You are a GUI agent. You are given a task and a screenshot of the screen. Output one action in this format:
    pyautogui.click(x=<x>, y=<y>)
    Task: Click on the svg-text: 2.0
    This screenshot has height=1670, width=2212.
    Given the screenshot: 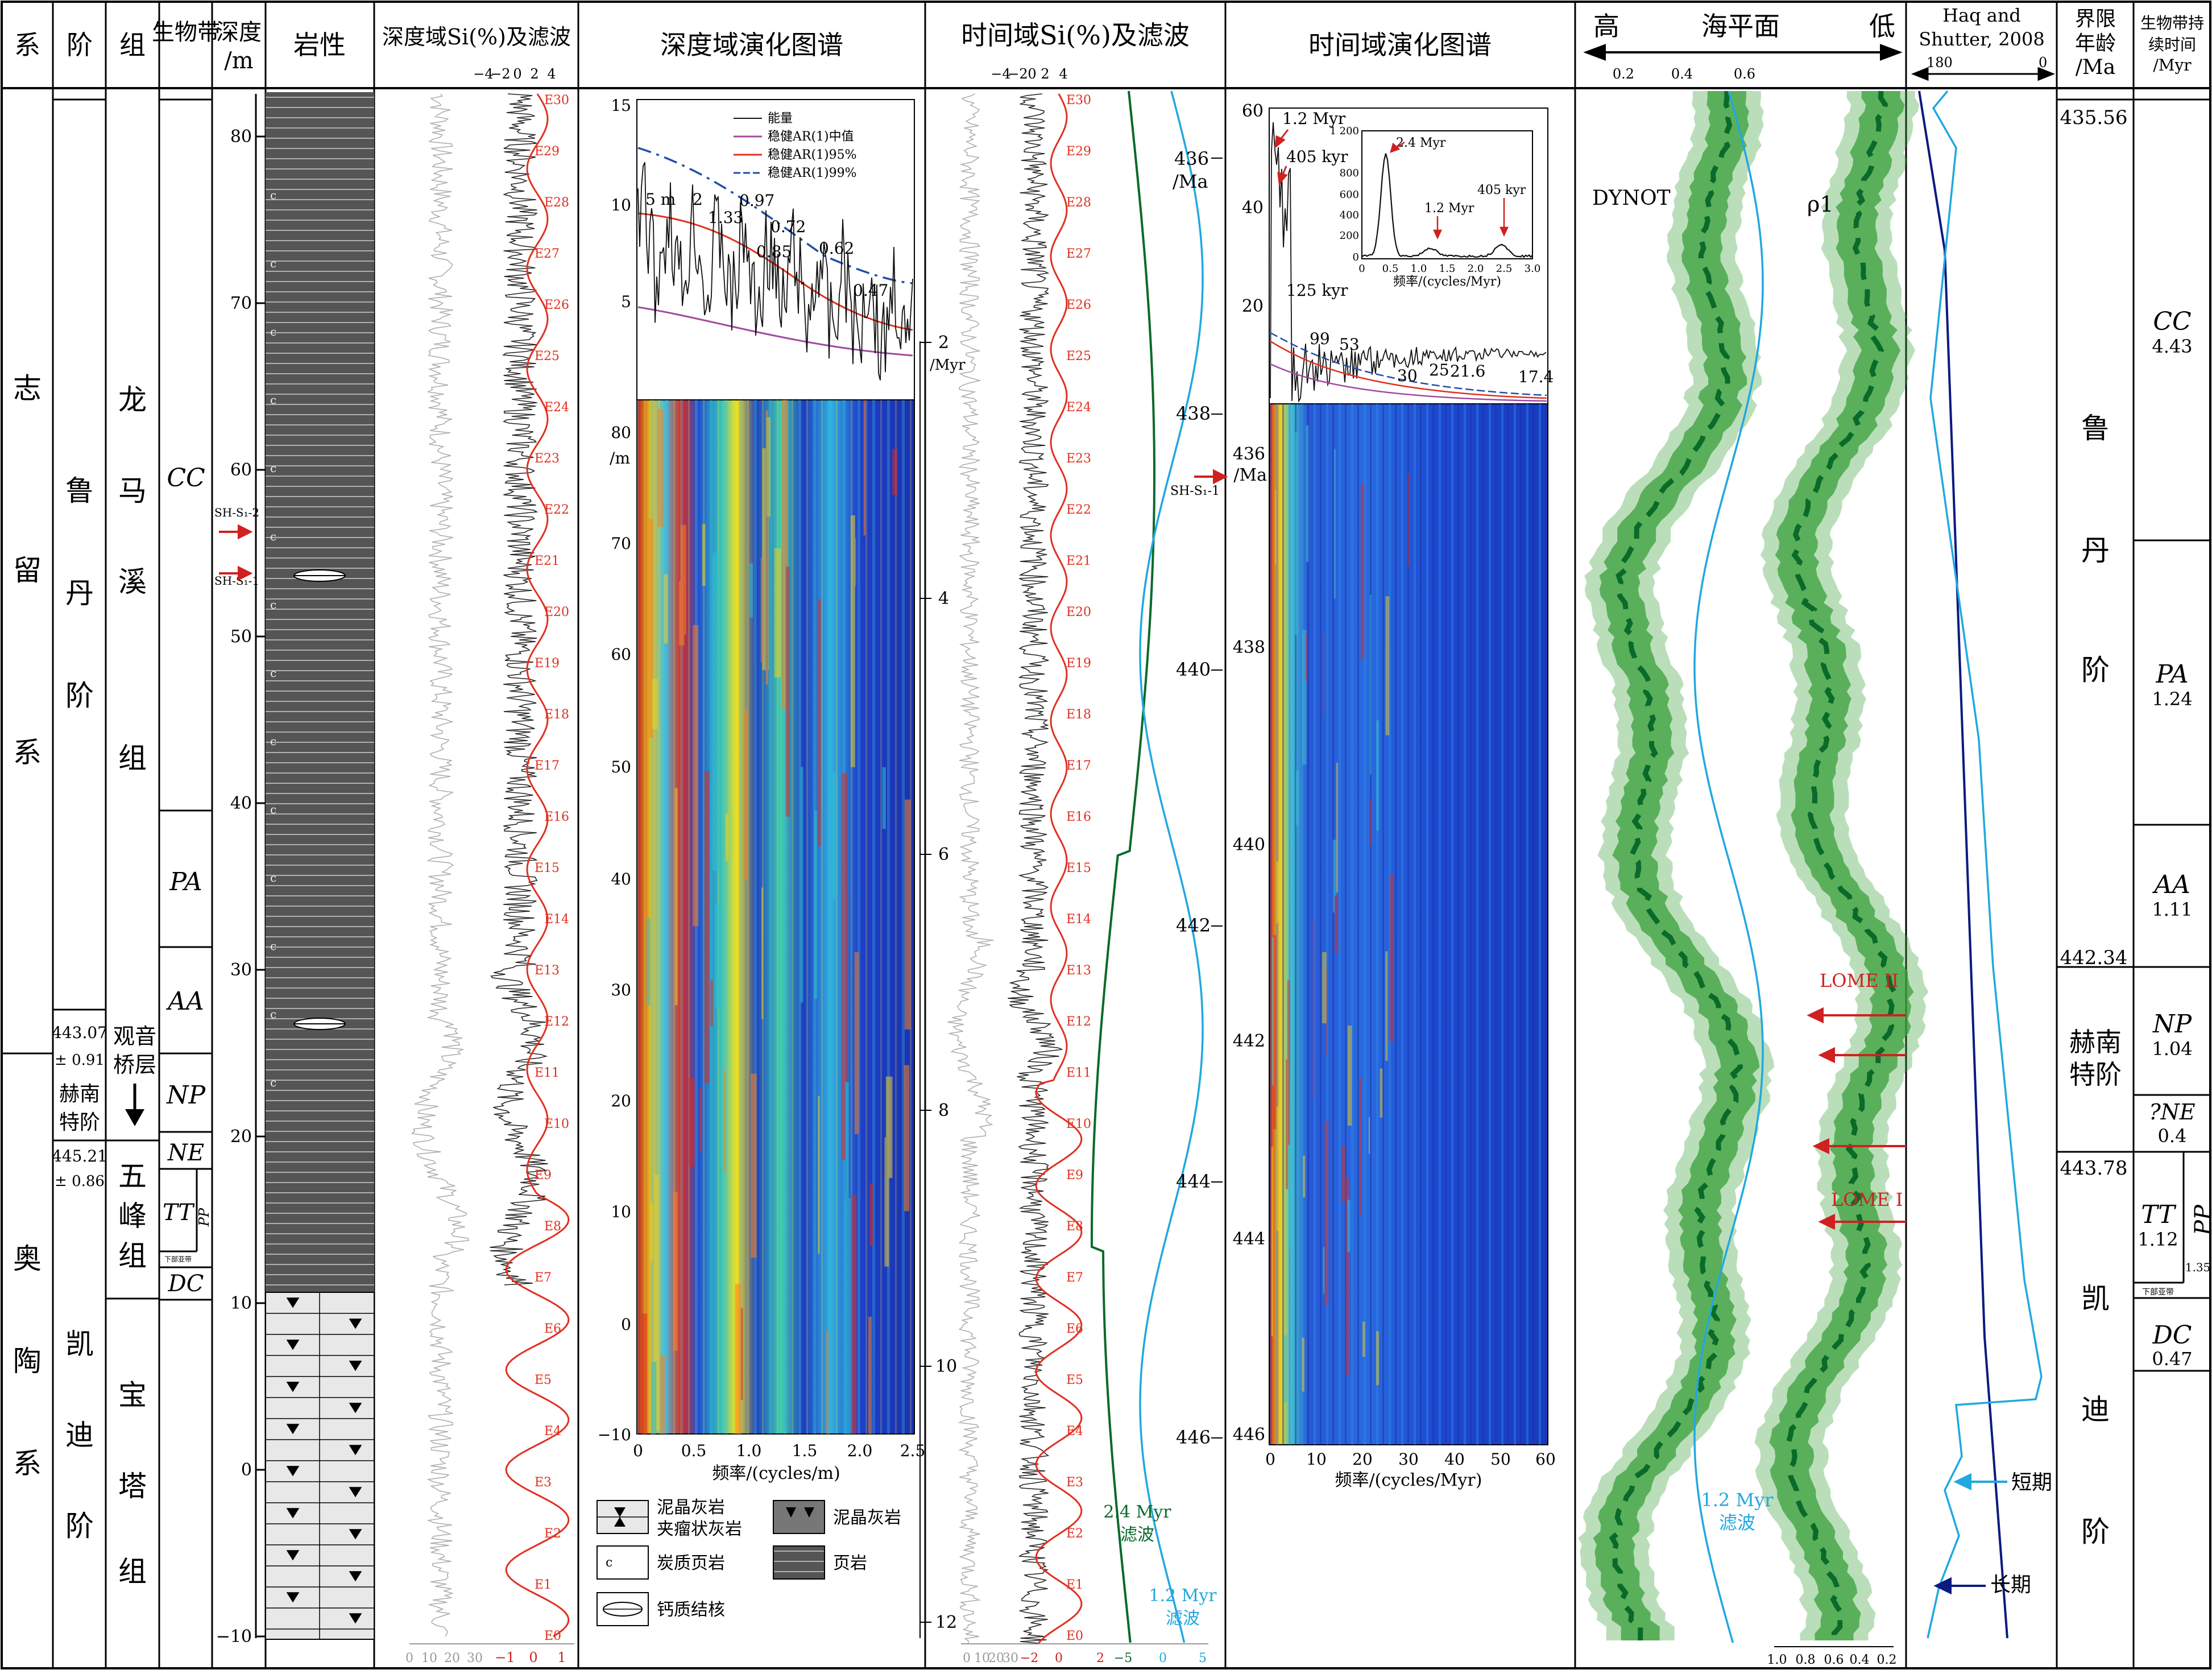 What is the action you would take?
    pyautogui.click(x=860, y=1451)
    